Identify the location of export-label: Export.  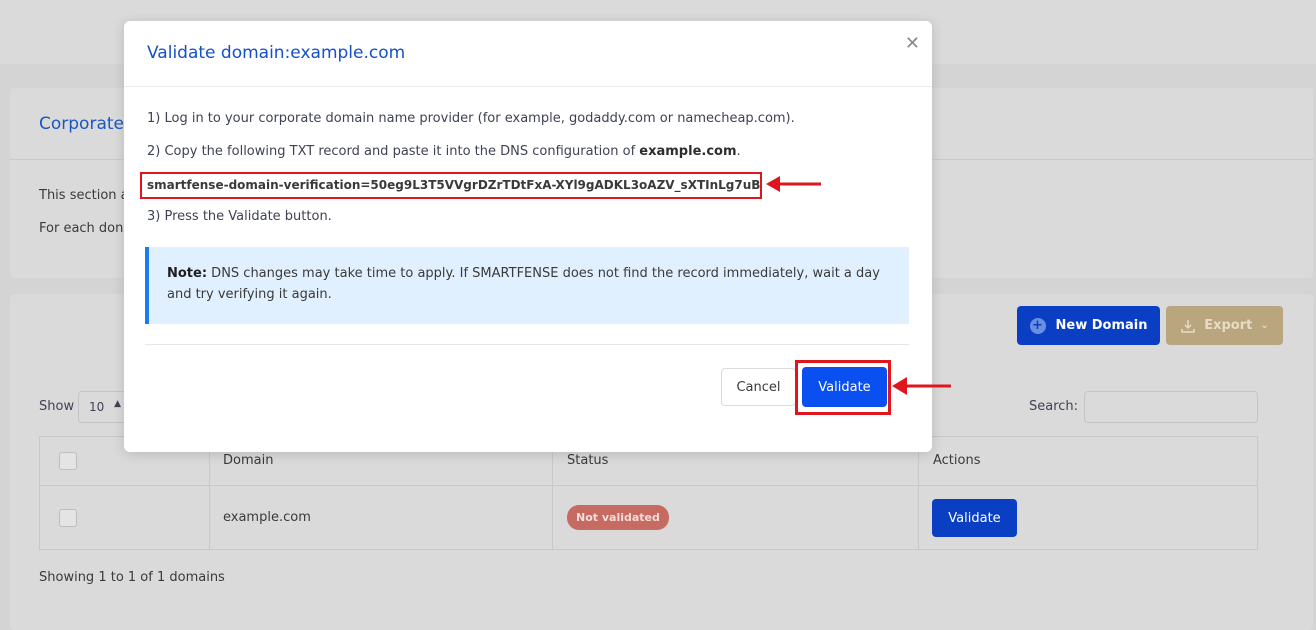
(1228, 325).